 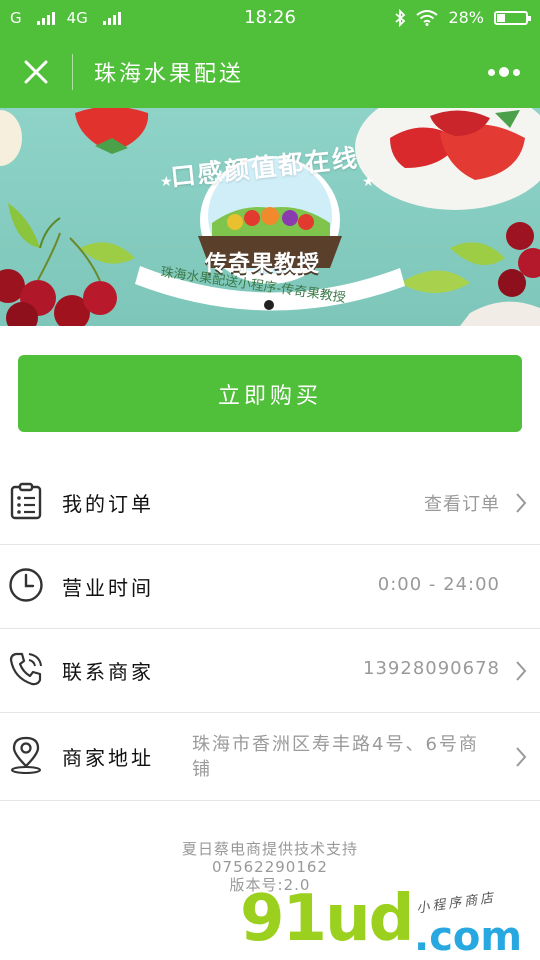 What do you see at coordinates (108, 588) in the screenshot?
I see `menu-row-label: 营业时间` at bounding box center [108, 588].